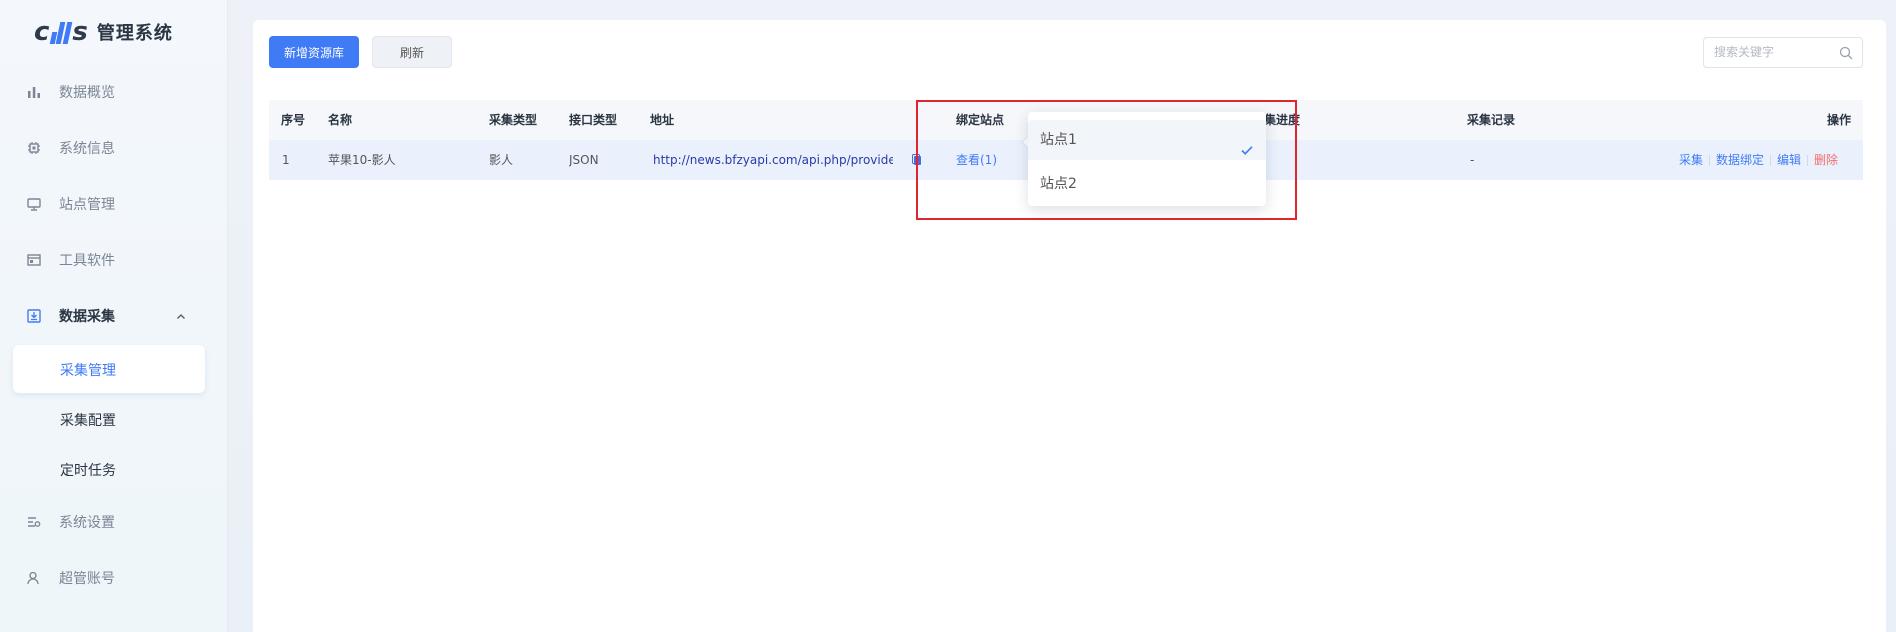 The height and width of the screenshot is (632, 1896). Describe the element at coordinates (501, 160) in the screenshot. I see `row-collect-type: 影人` at that location.